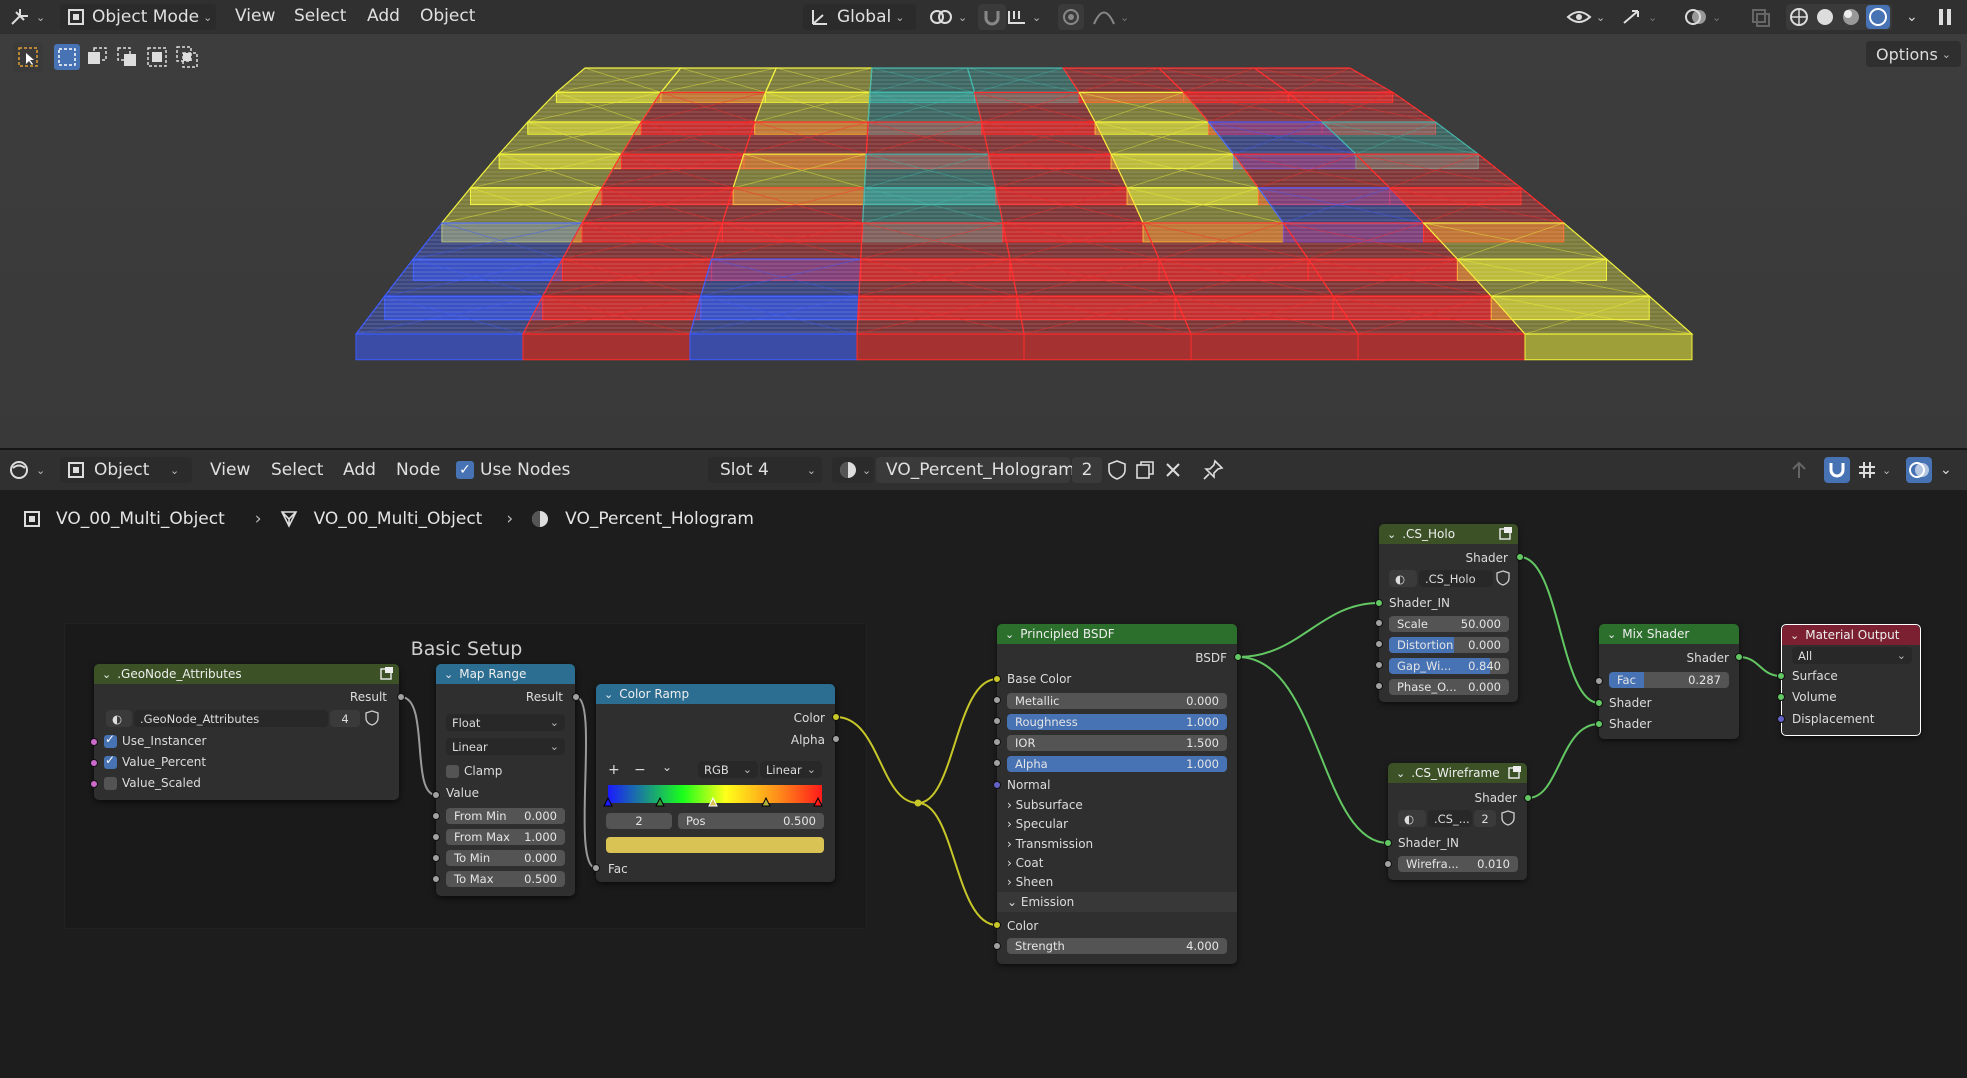 Image resolution: width=1967 pixels, height=1078 pixels. What do you see at coordinates (640, 770) in the screenshot?
I see `remove-stop-button: −` at bounding box center [640, 770].